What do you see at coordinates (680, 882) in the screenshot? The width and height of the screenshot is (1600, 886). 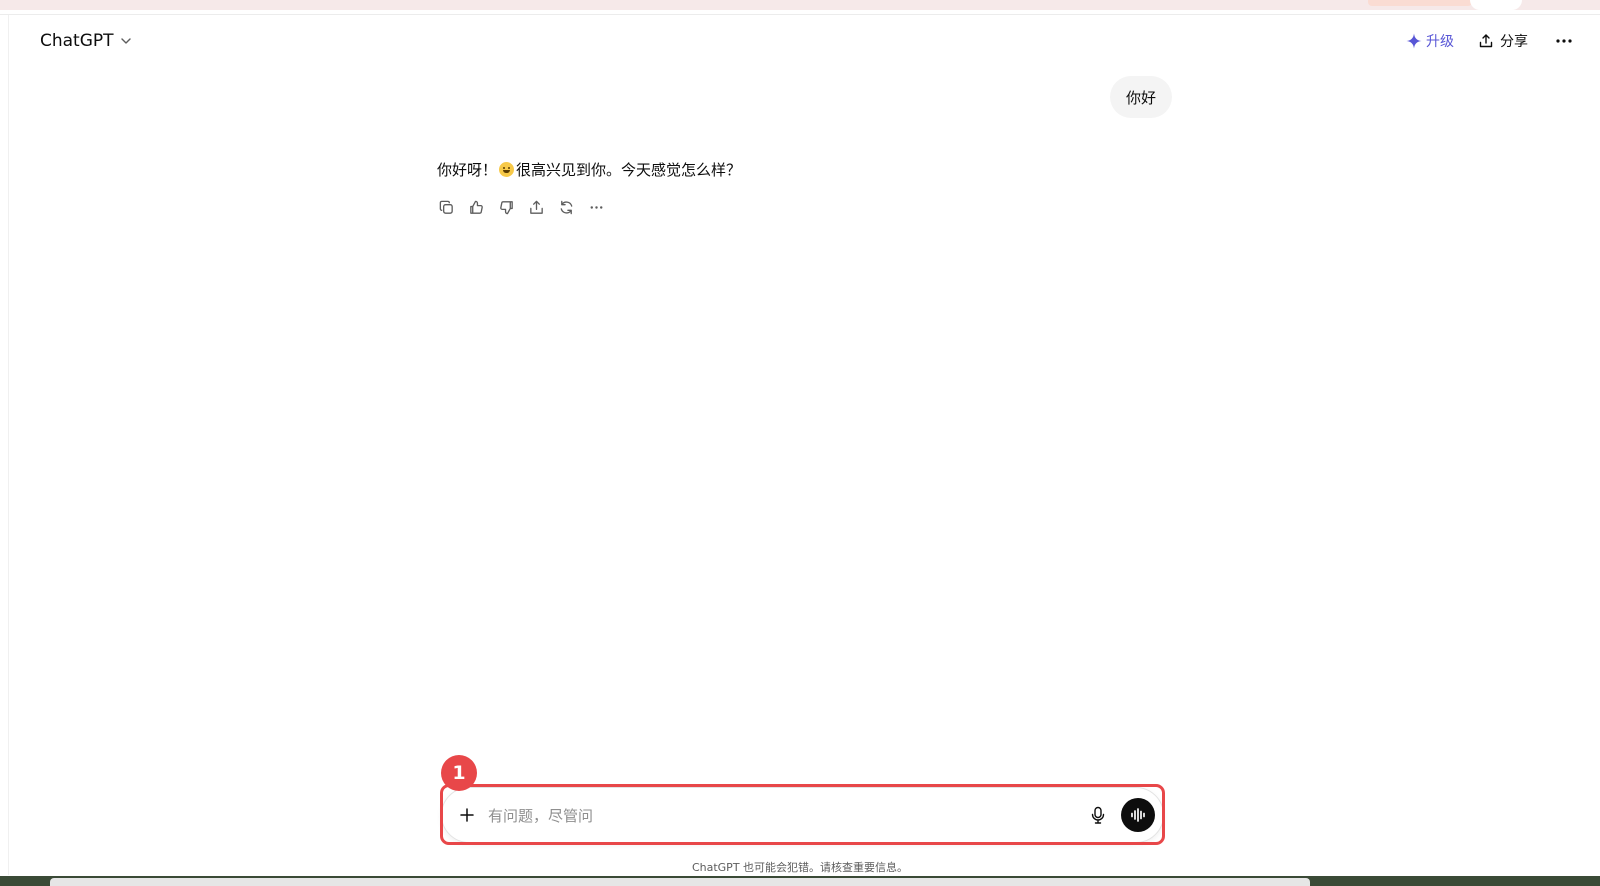 I see `horizontal-scrollbar` at bounding box center [680, 882].